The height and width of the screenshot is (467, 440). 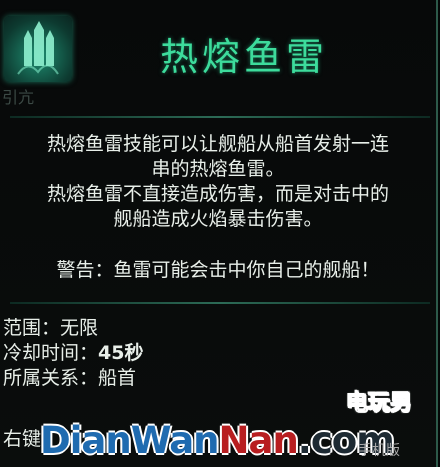 I want to click on skill-stats: 范围：无限 冷却时间：45秒 所属关系：船首, so click(x=73, y=353).